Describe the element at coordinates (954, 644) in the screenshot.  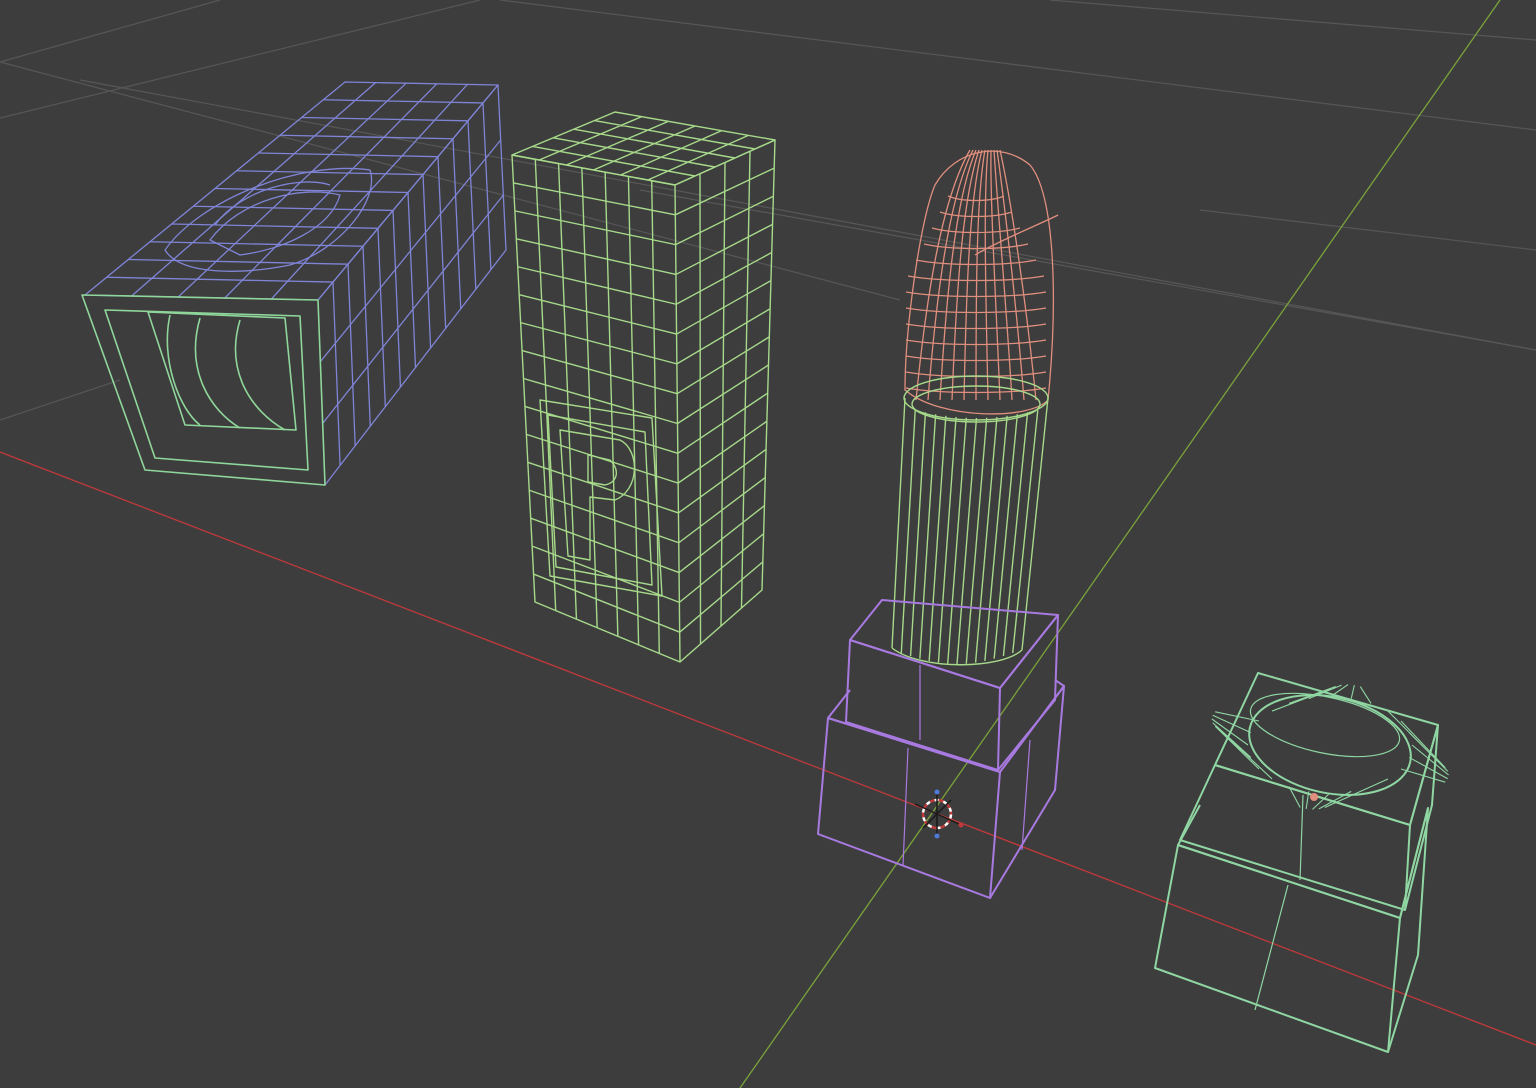
I see `lipstick-base-top` at that location.